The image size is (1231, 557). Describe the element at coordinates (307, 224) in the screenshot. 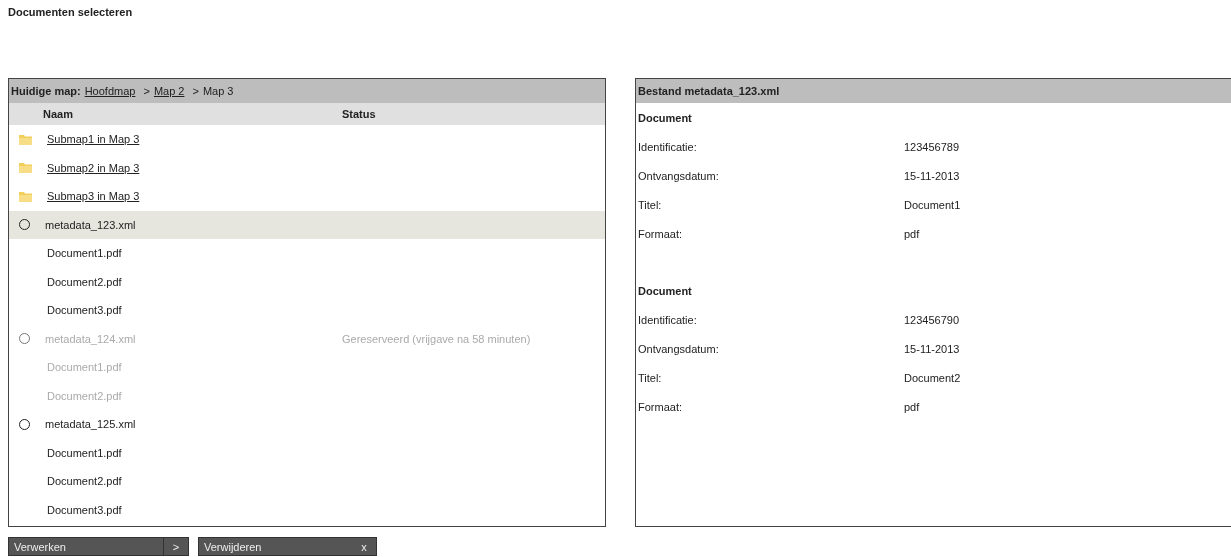

I see `file-row: metadata_123.xml` at that location.